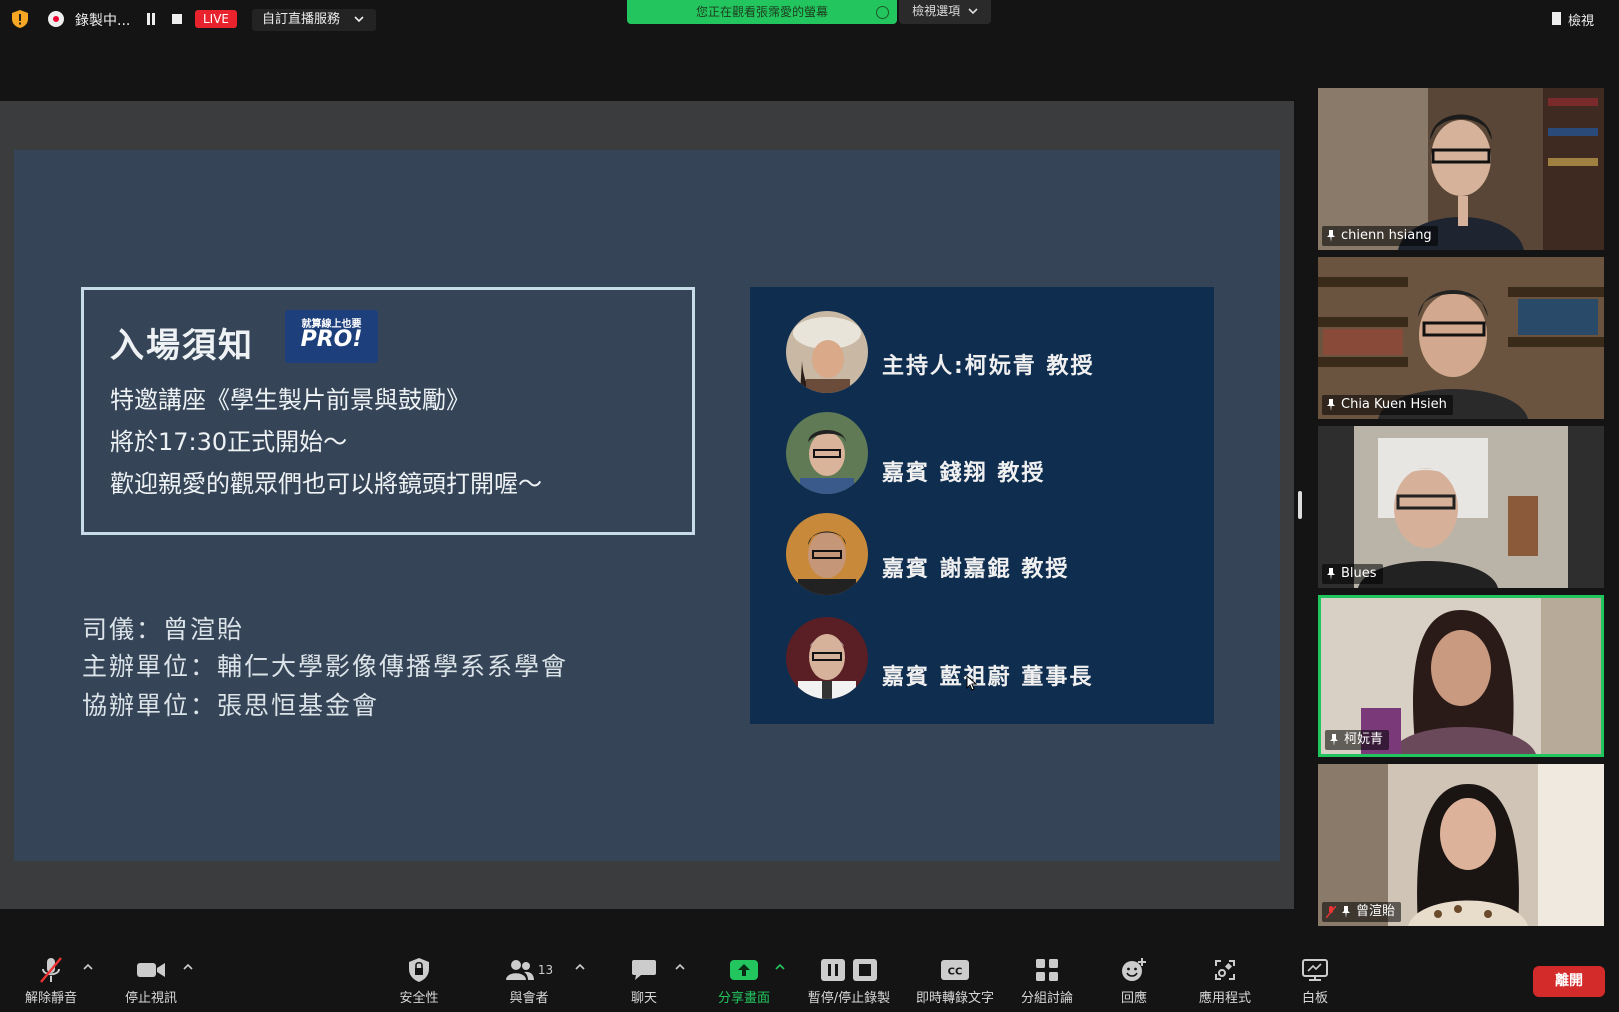  Describe the element at coordinates (56, 19) in the screenshot. I see `recording-icon` at that location.